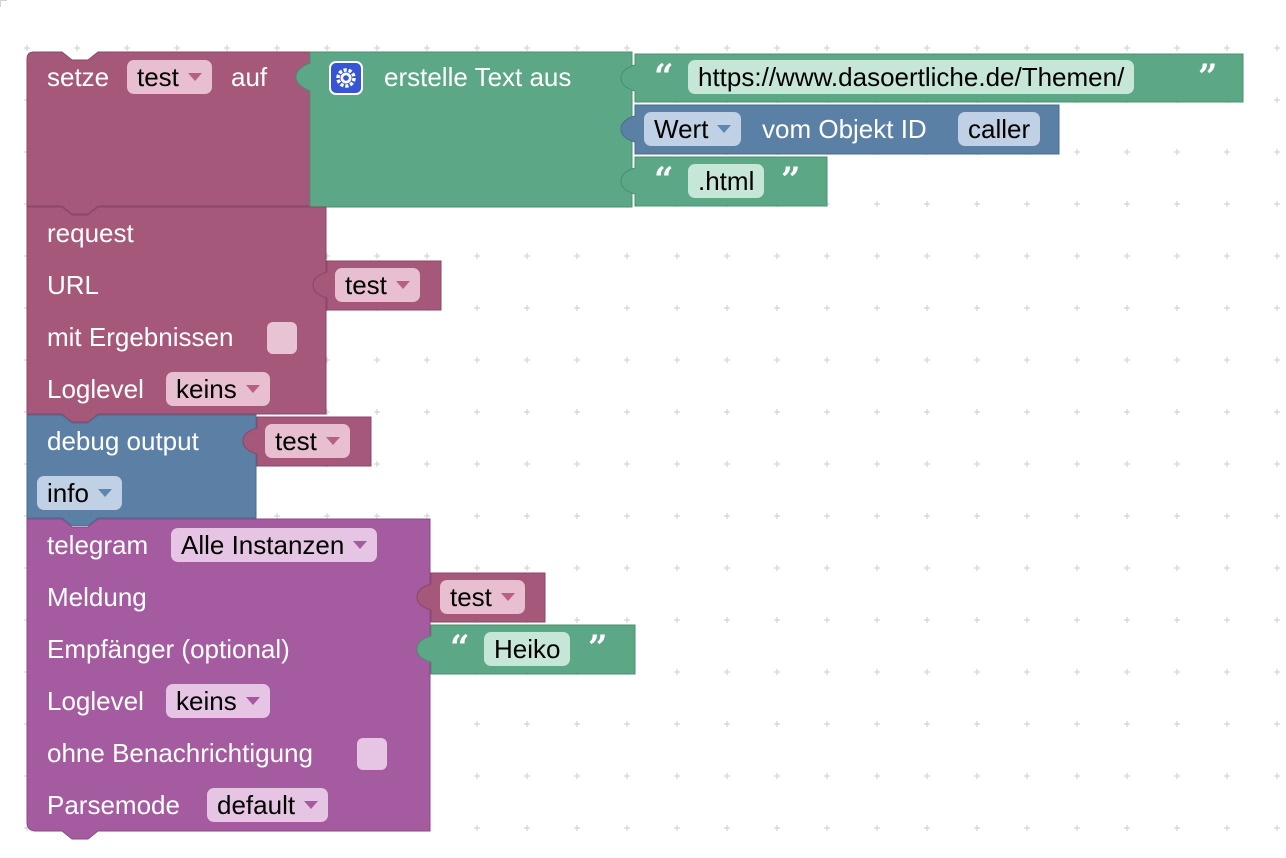 The width and height of the screenshot is (1286, 858). Describe the element at coordinates (168, 649) in the screenshot. I see `telegram-recipient-label: Empfänger (optional)` at that location.